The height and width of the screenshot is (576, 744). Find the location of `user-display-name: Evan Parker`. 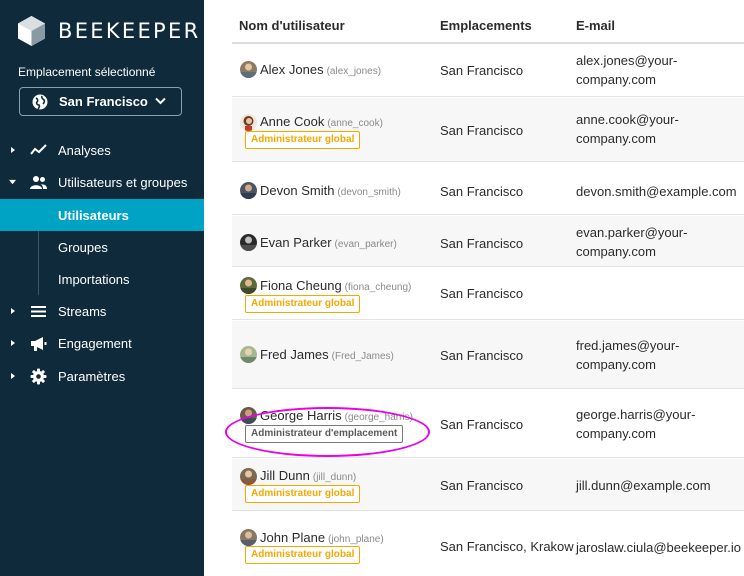

user-display-name: Evan Parker is located at coordinates (296, 242).